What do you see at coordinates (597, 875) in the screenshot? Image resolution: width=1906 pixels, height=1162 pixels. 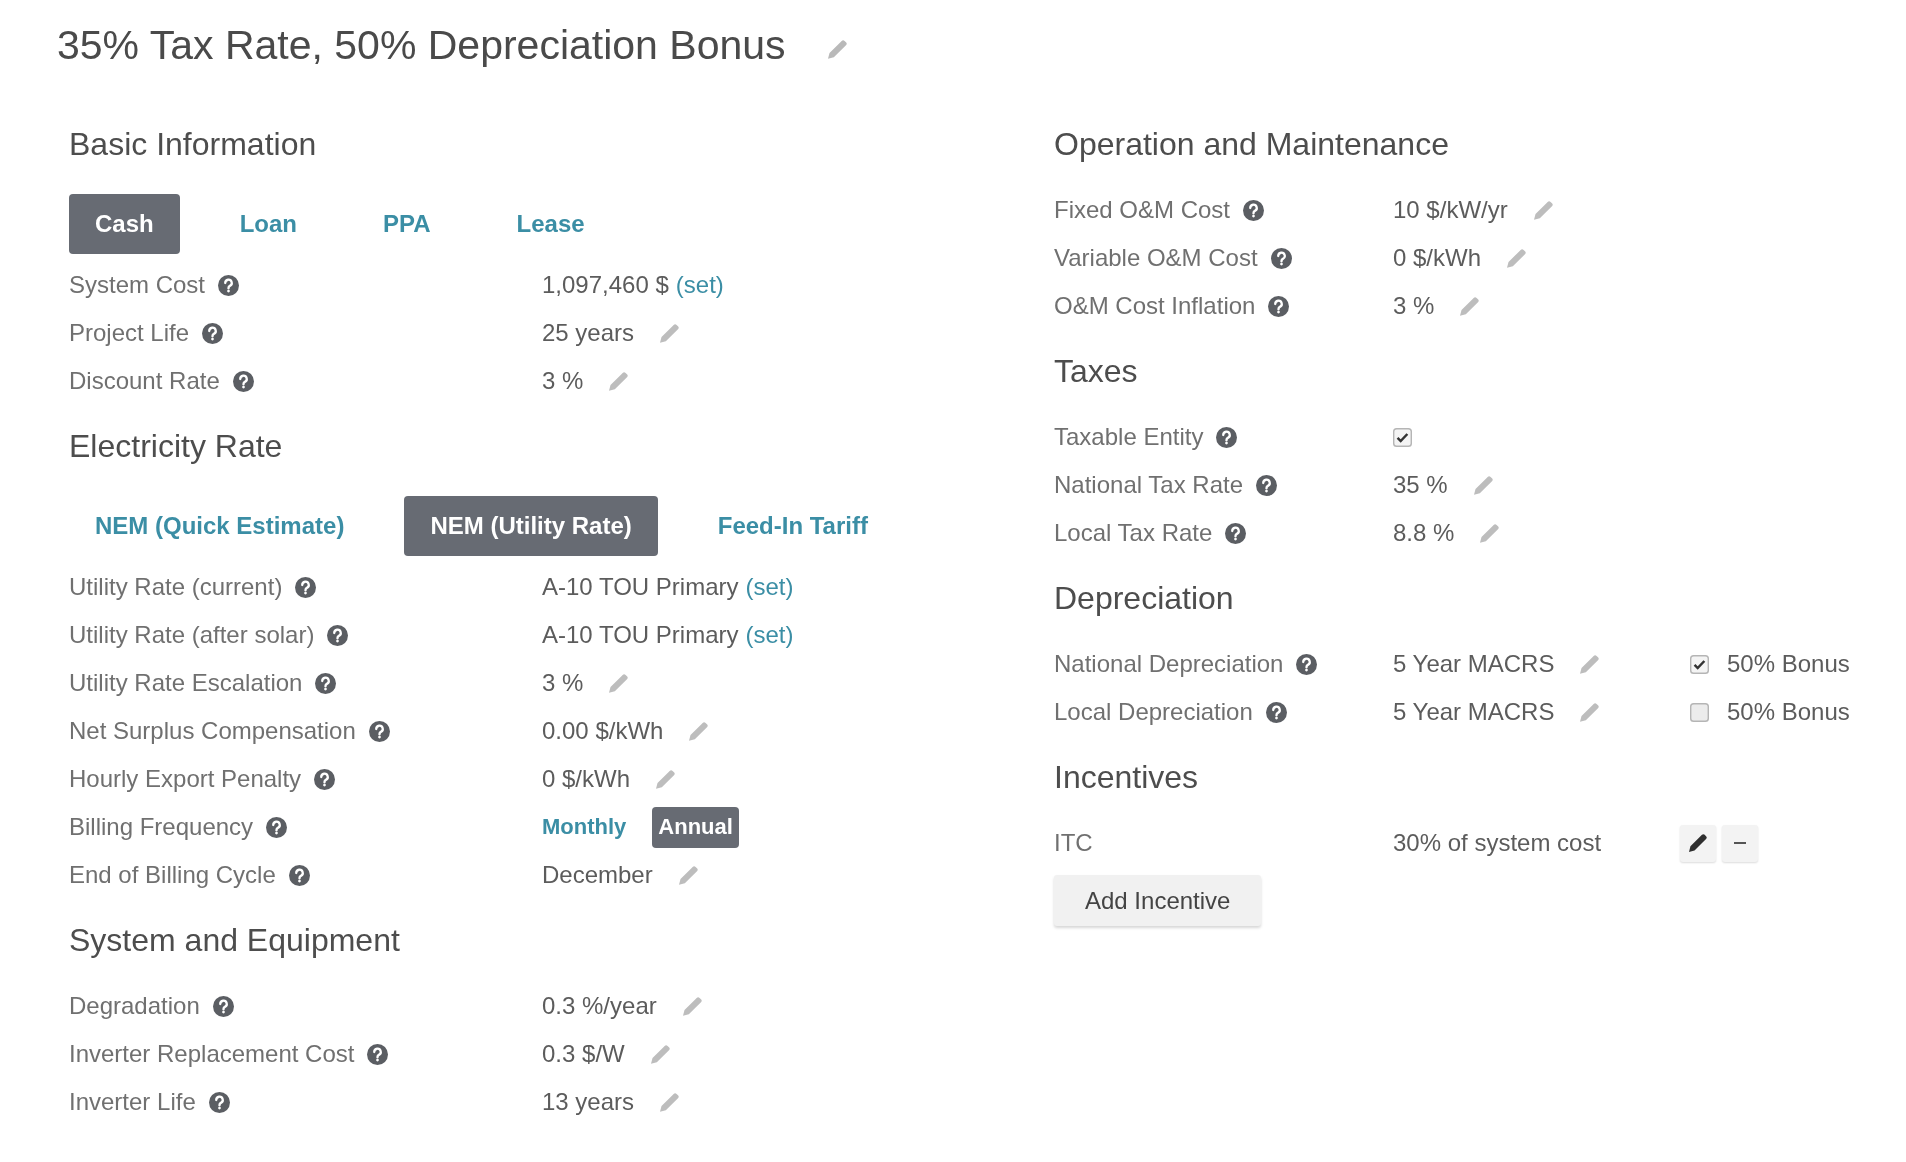 I see `field-value: December` at bounding box center [597, 875].